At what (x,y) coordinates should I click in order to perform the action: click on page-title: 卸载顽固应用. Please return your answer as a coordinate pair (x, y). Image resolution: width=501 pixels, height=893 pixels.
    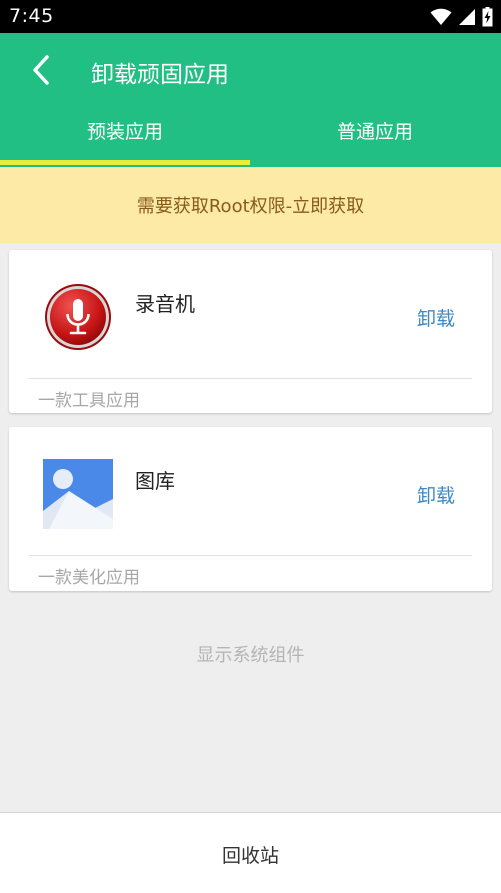
    Looking at the image, I should click on (160, 75).